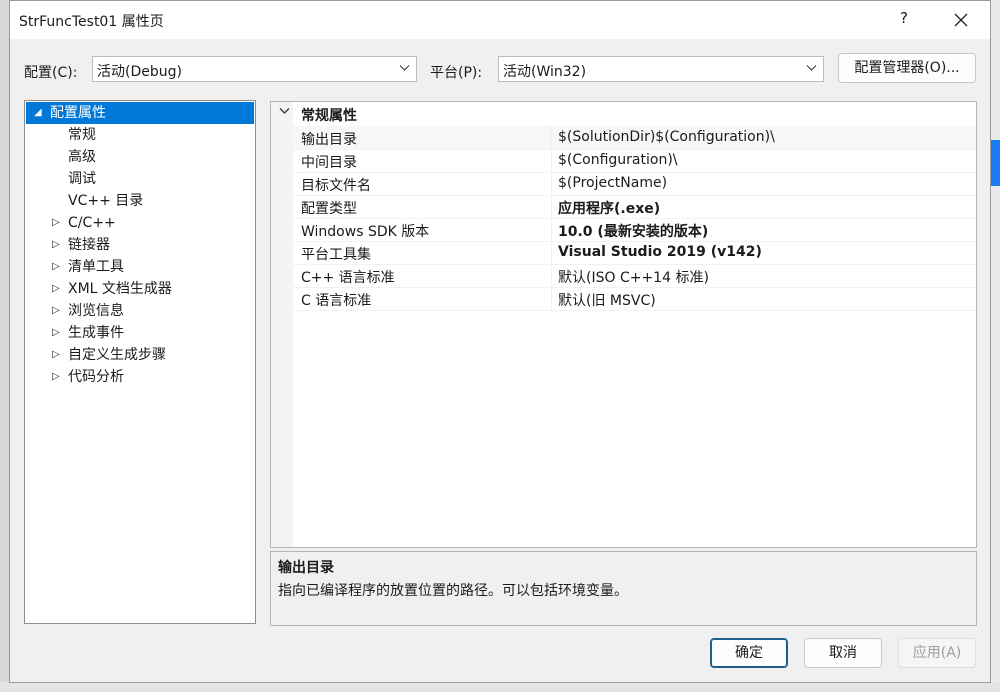 The height and width of the screenshot is (692, 1000). I want to click on property-name: Windows SDK 版本, so click(365, 232).